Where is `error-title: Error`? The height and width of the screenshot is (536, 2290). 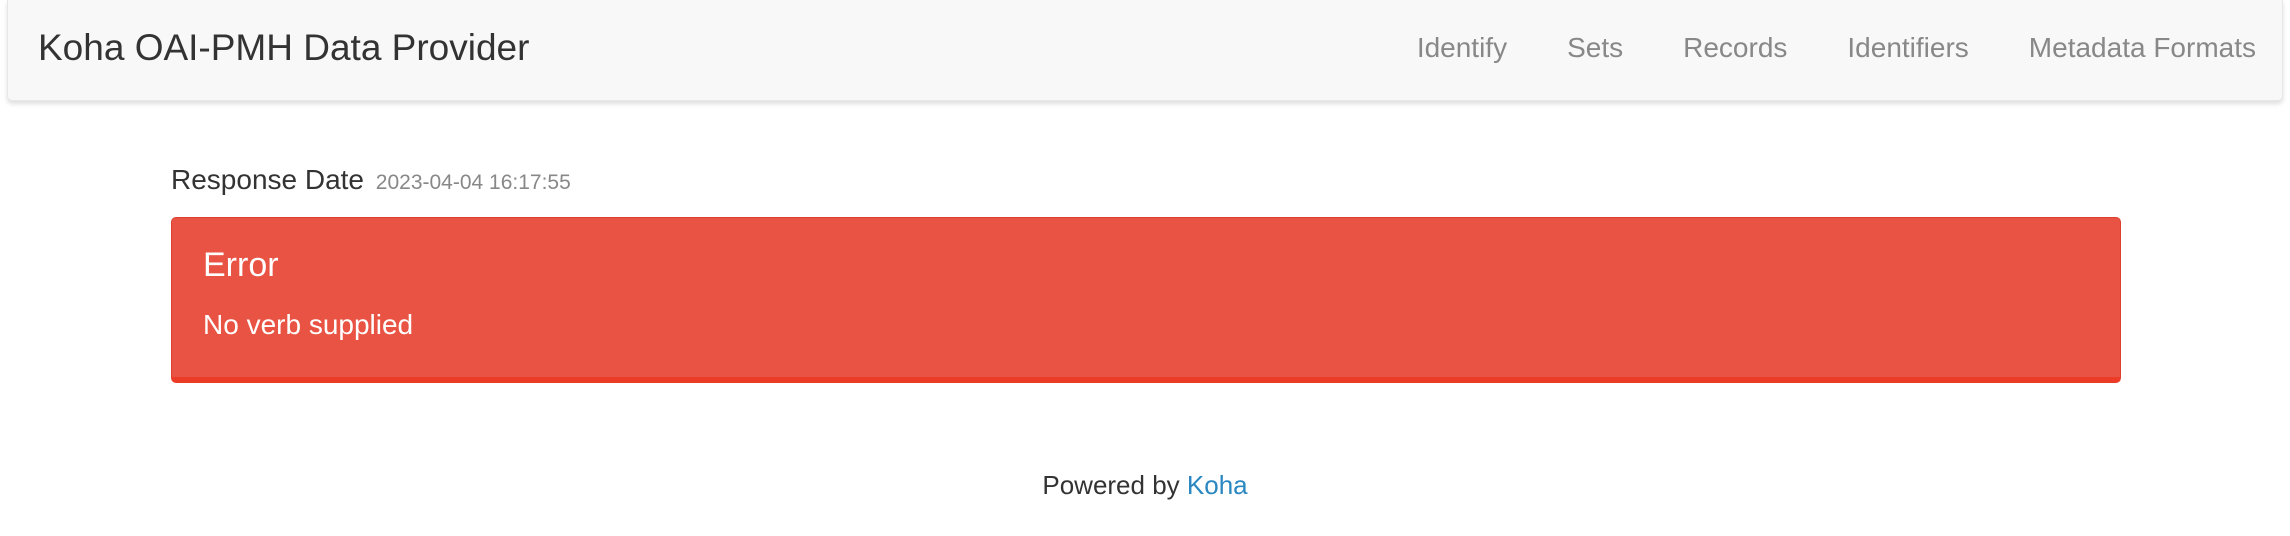
error-title: Error is located at coordinates (241, 265).